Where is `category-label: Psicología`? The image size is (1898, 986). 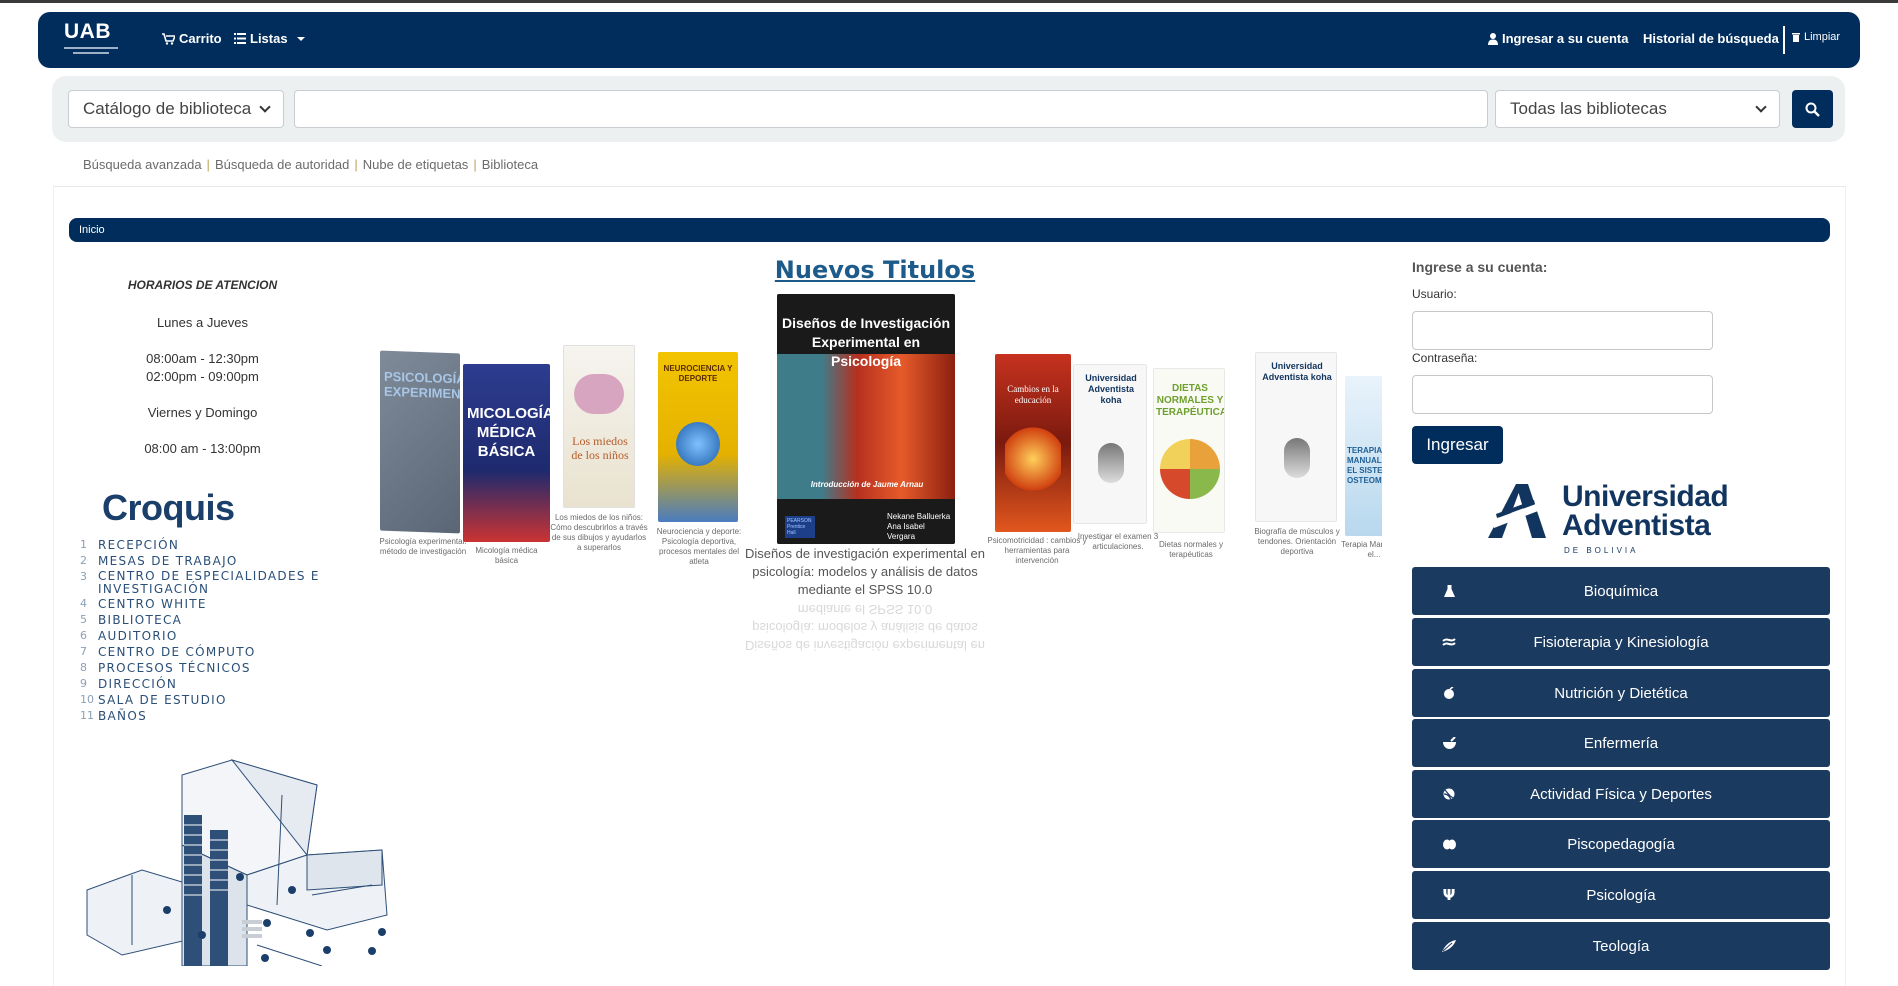
category-label: Psicología is located at coordinates (1621, 895).